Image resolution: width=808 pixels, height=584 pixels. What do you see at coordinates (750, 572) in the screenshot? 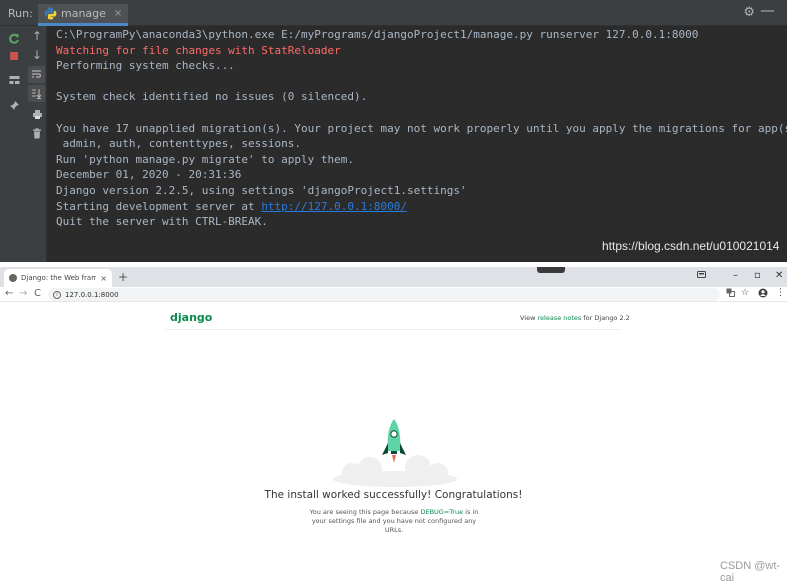
I see `csdn-watermark: CSDN @wt-cai` at bounding box center [750, 572].